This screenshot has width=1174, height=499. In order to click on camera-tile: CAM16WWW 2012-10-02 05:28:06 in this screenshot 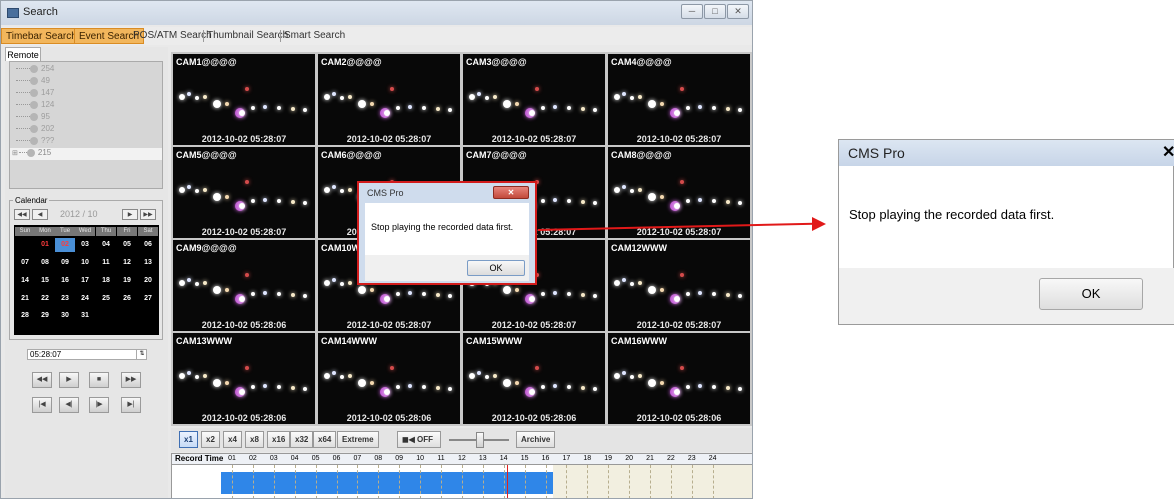, I will do `click(679, 378)`.